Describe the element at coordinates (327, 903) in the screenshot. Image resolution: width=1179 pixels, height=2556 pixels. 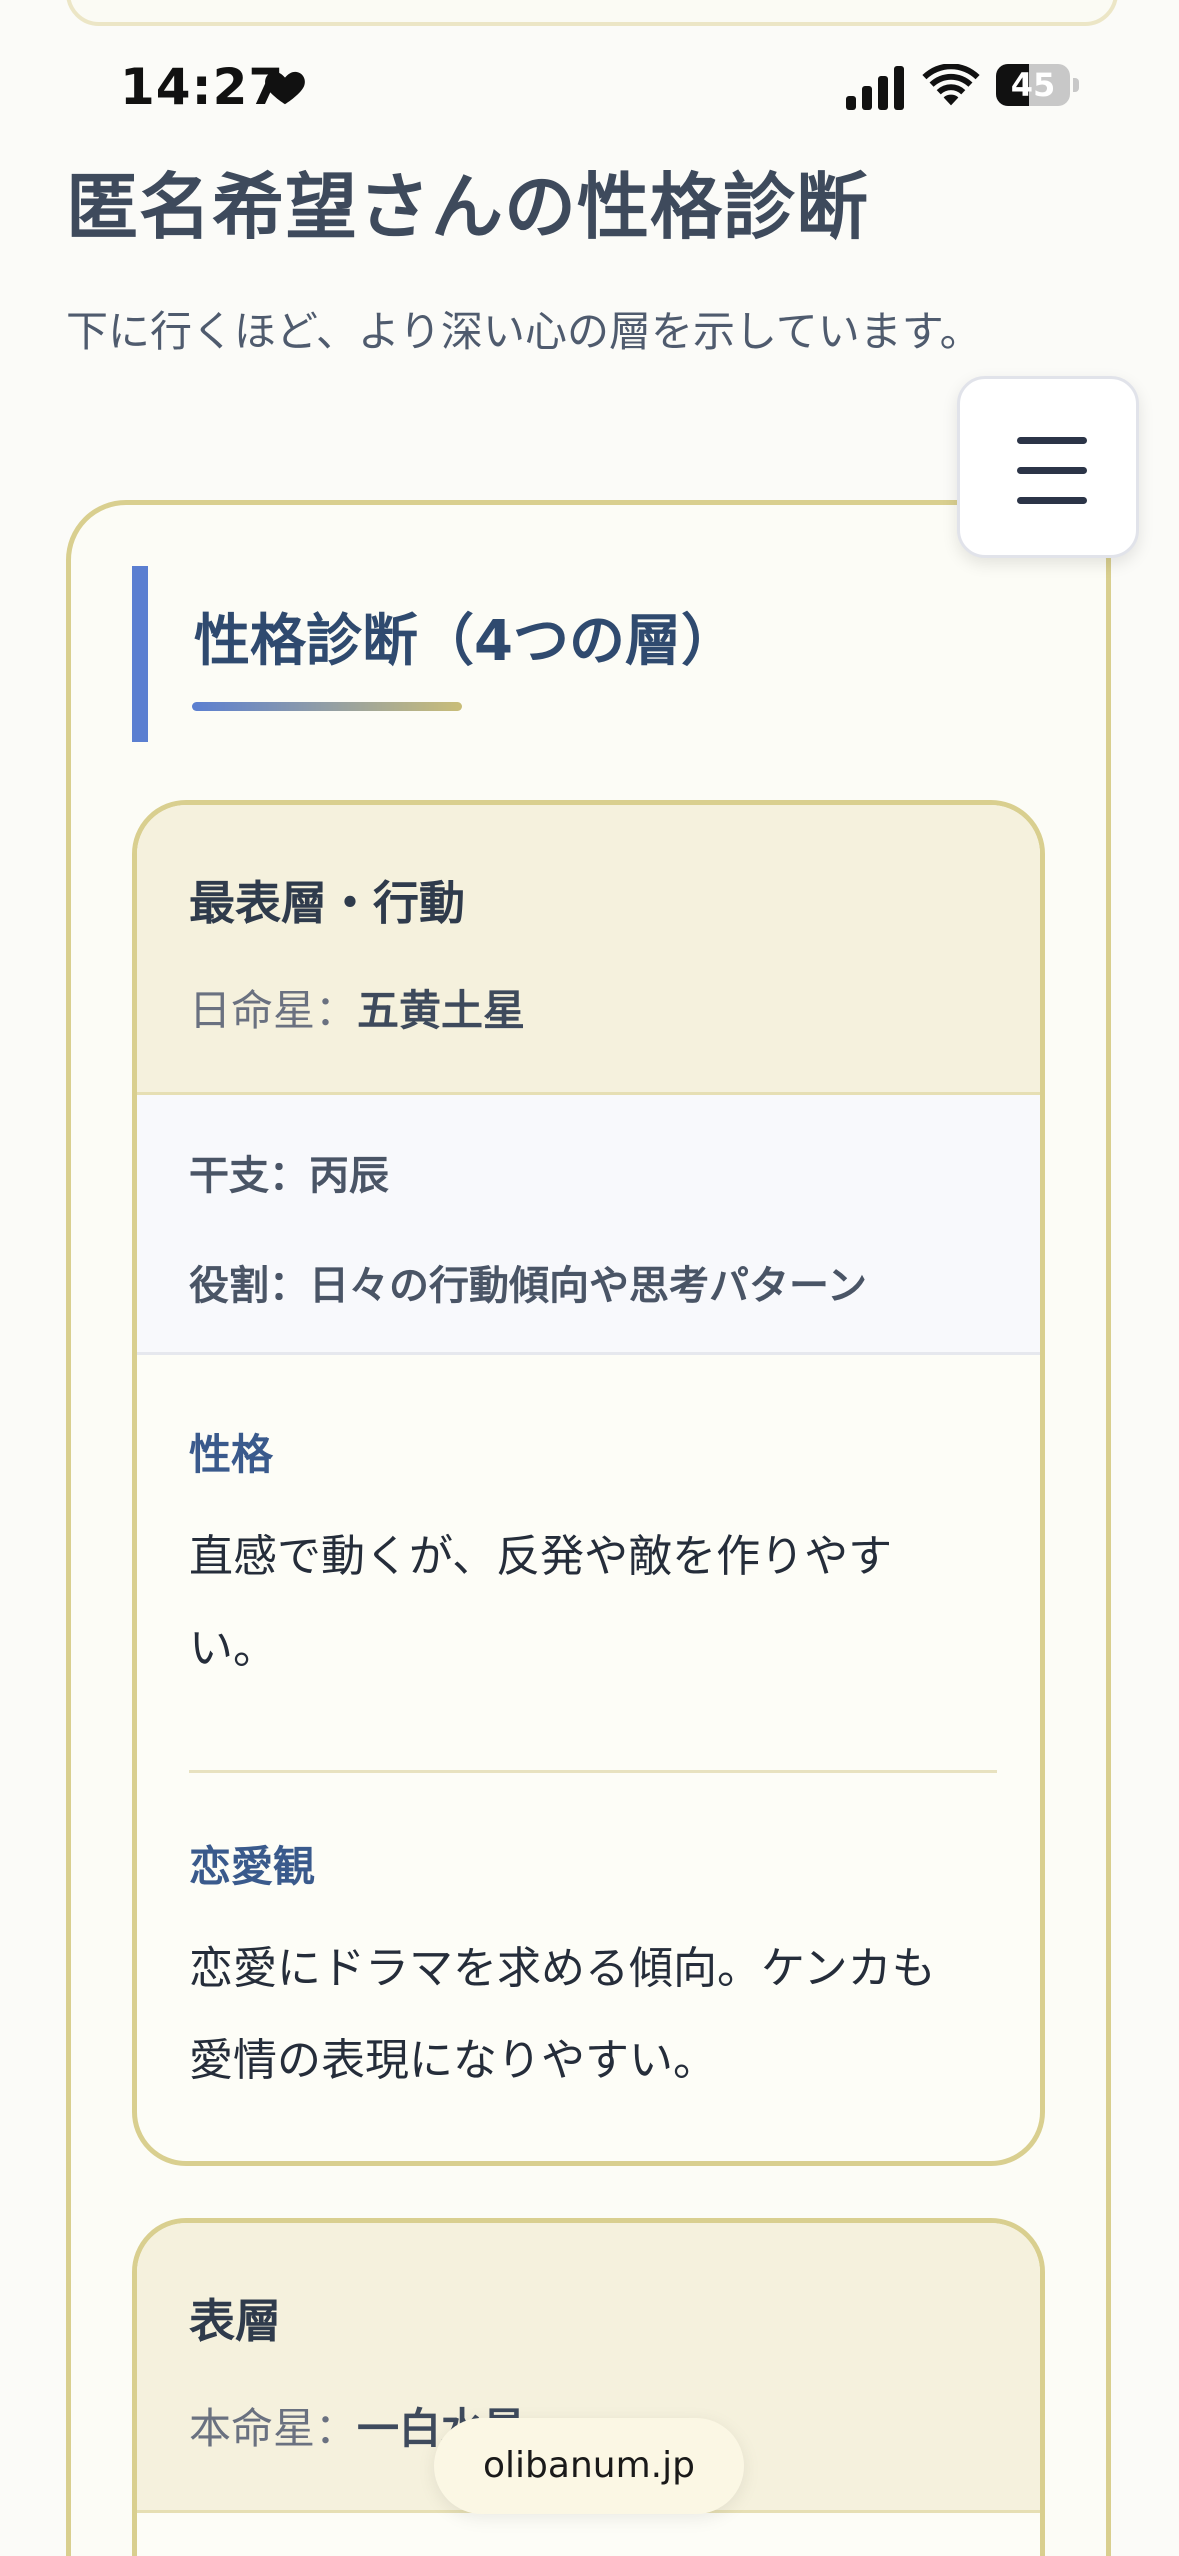
I see `layer-name: 最表層・行動` at that location.